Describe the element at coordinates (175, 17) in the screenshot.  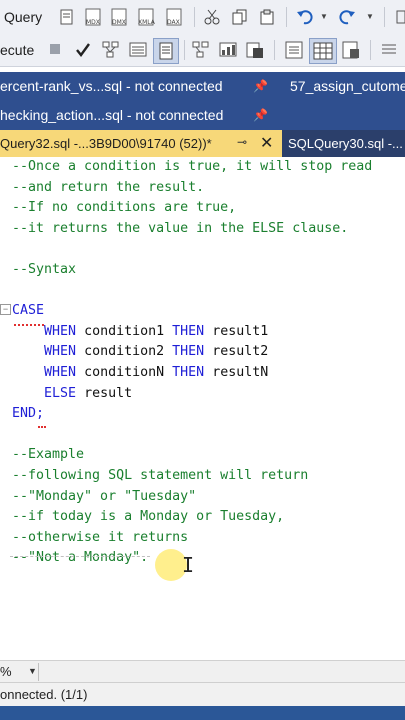
I see `dax-icon: DAX` at that location.